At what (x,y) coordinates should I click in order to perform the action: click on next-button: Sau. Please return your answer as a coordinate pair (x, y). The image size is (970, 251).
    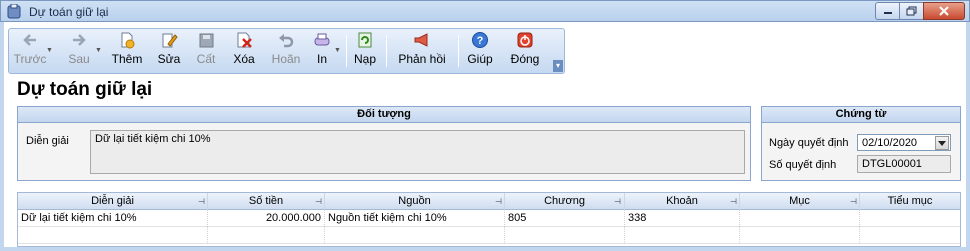
    Looking at the image, I should click on (79, 51).